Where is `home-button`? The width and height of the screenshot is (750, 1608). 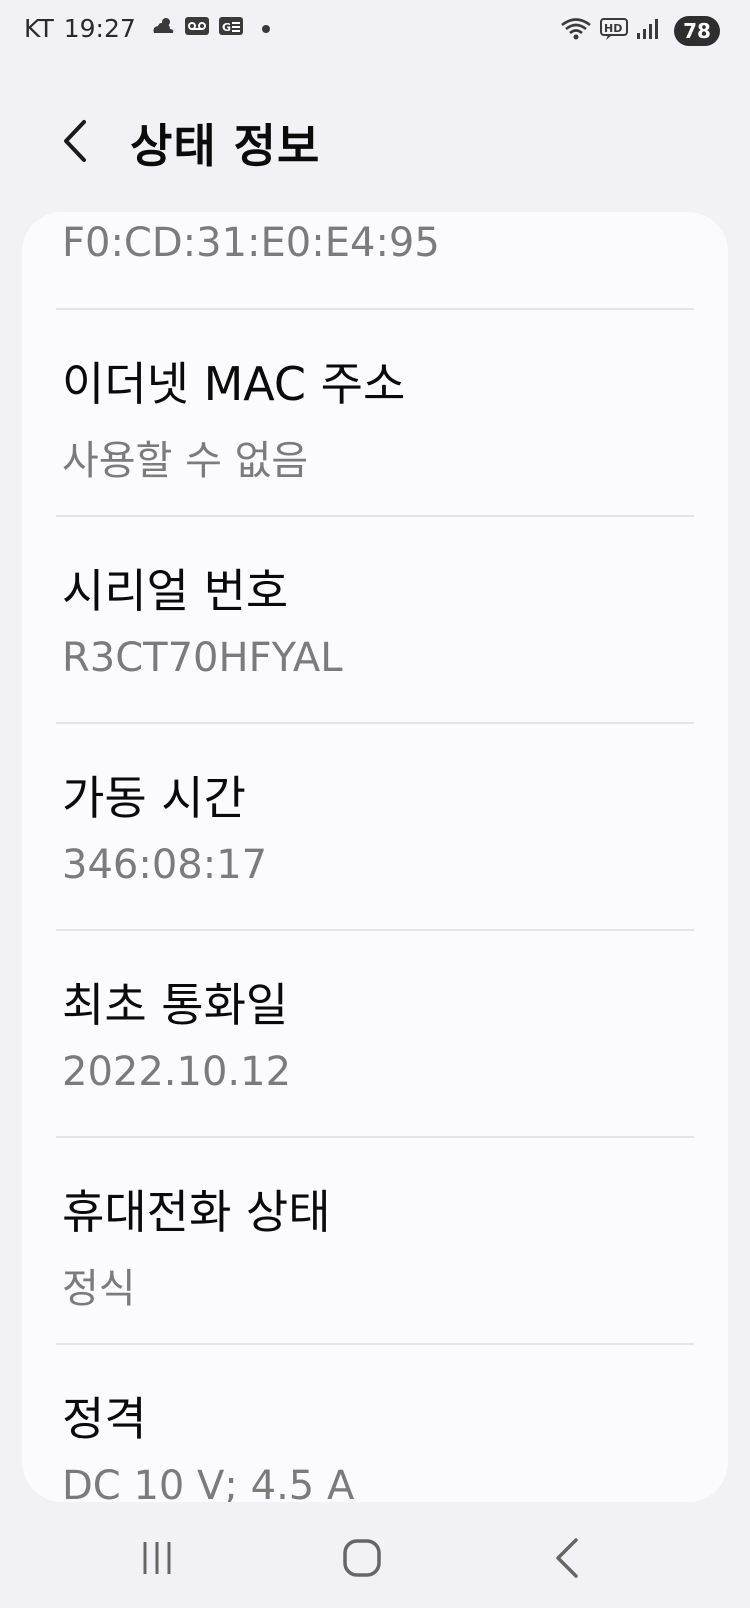 home-button is located at coordinates (363, 1558).